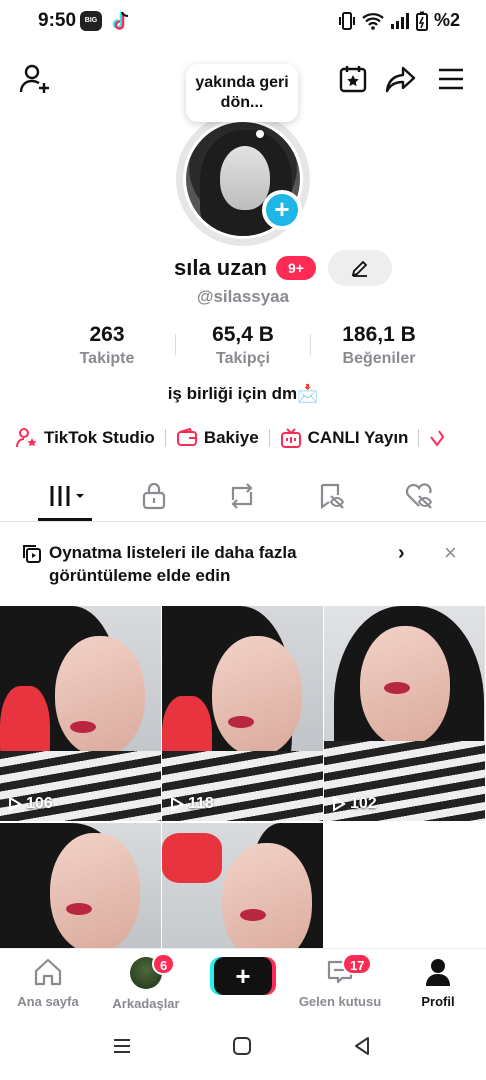  What do you see at coordinates (243, 358) in the screenshot?
I see `stat-label: Takipçi` at bounding box center [243, 358].